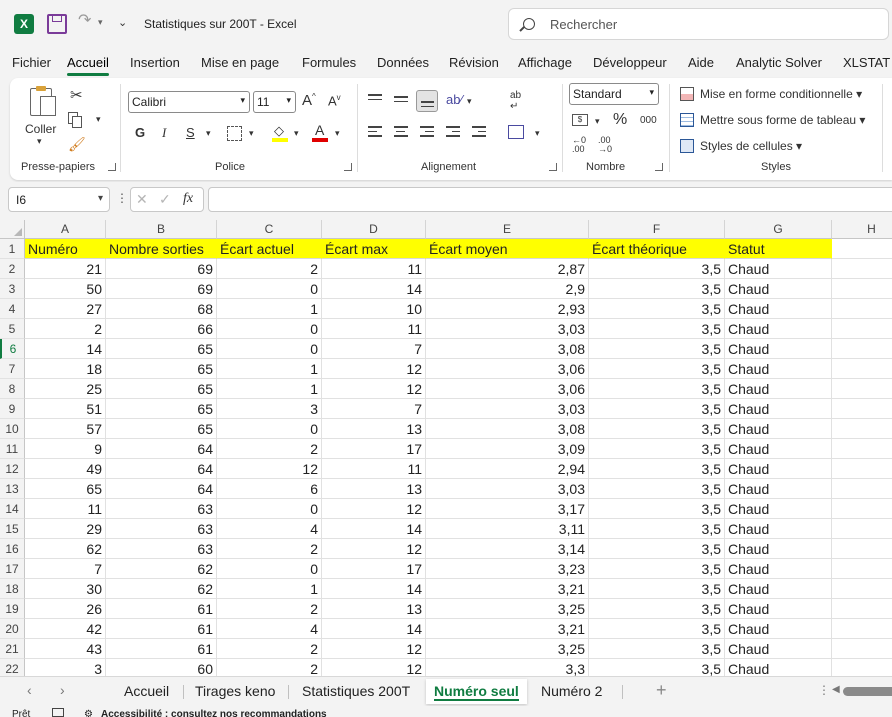 The height and width of the screenshot is (717, 892). What do you see at coordinates (374, 369) in the screenshot?
I see `table-cell: 12` at bounding box center [374, 369].